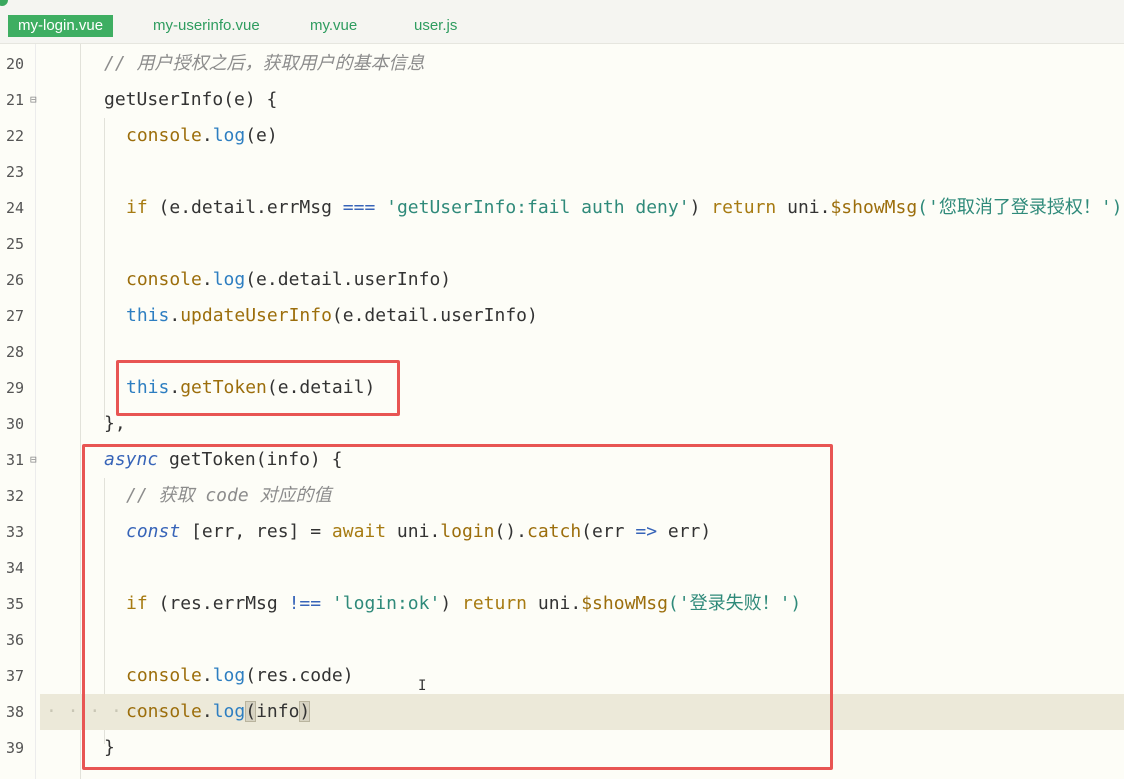 This screenshot has width=1124, height=779. What do you see at coordinates (562, 244) in the screenshot?
I see `code-line-25: 25` at bounding box center [562, 244].